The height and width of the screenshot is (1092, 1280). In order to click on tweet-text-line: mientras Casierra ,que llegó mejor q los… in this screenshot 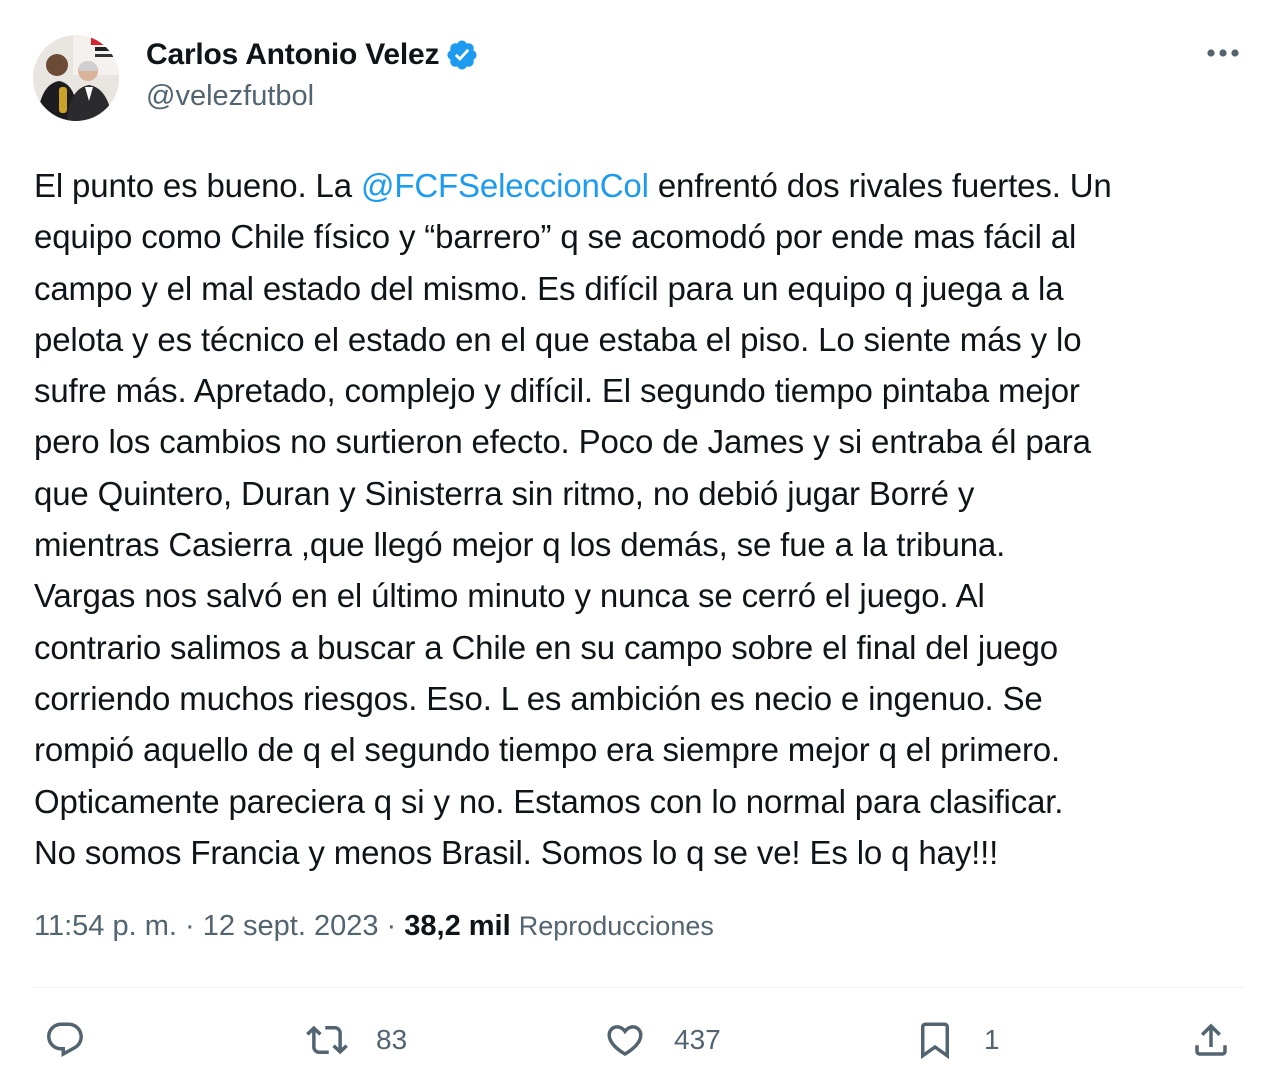, I will do `click(644, 544)`.